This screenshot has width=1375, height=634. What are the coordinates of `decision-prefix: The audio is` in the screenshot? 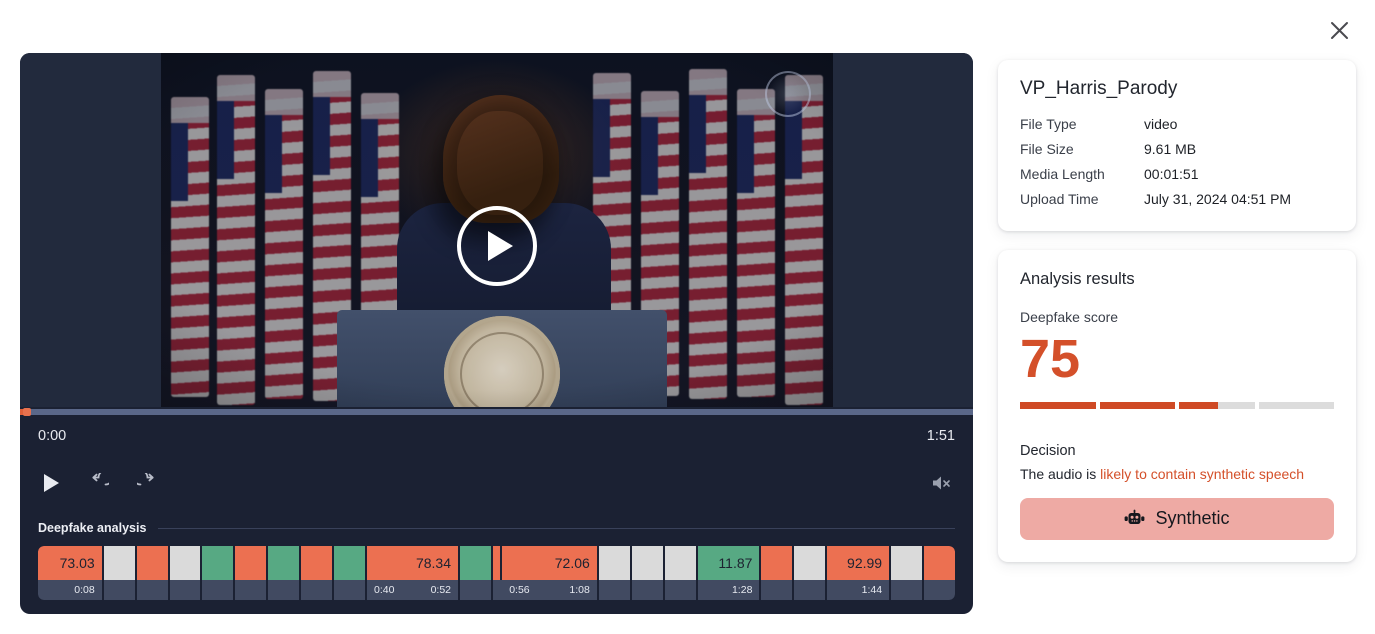 It's located at (1060, 473).